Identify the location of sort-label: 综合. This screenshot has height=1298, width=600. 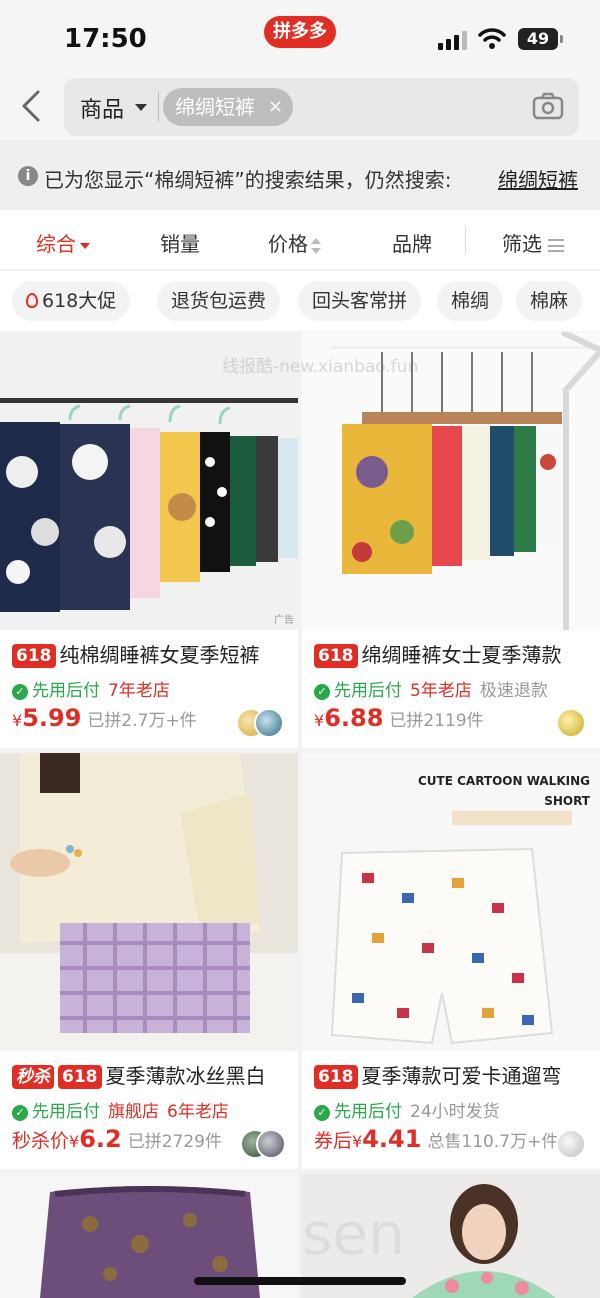
(56, 244).